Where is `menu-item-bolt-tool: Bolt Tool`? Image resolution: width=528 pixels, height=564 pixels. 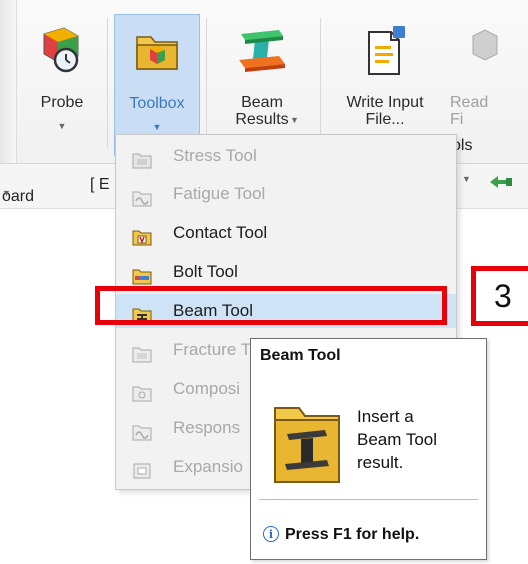 menu-item-bolt-tool: Bolt Tool is located at coordinates (286, 272).